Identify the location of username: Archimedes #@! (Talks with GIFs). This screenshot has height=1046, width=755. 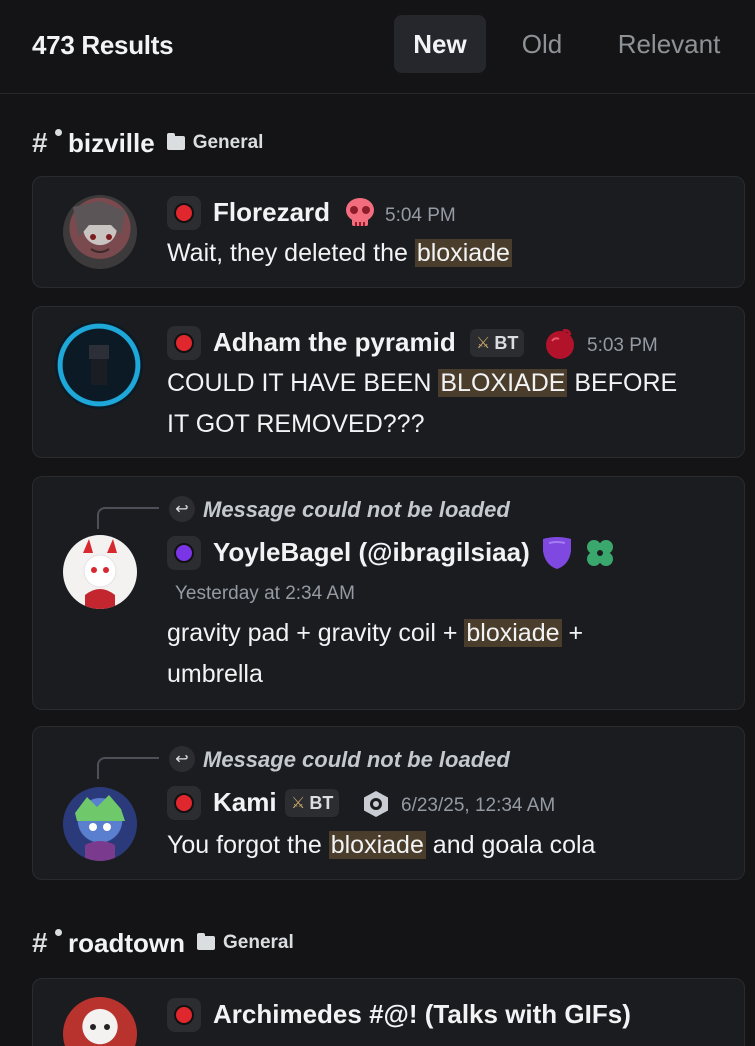
(422, 1014).